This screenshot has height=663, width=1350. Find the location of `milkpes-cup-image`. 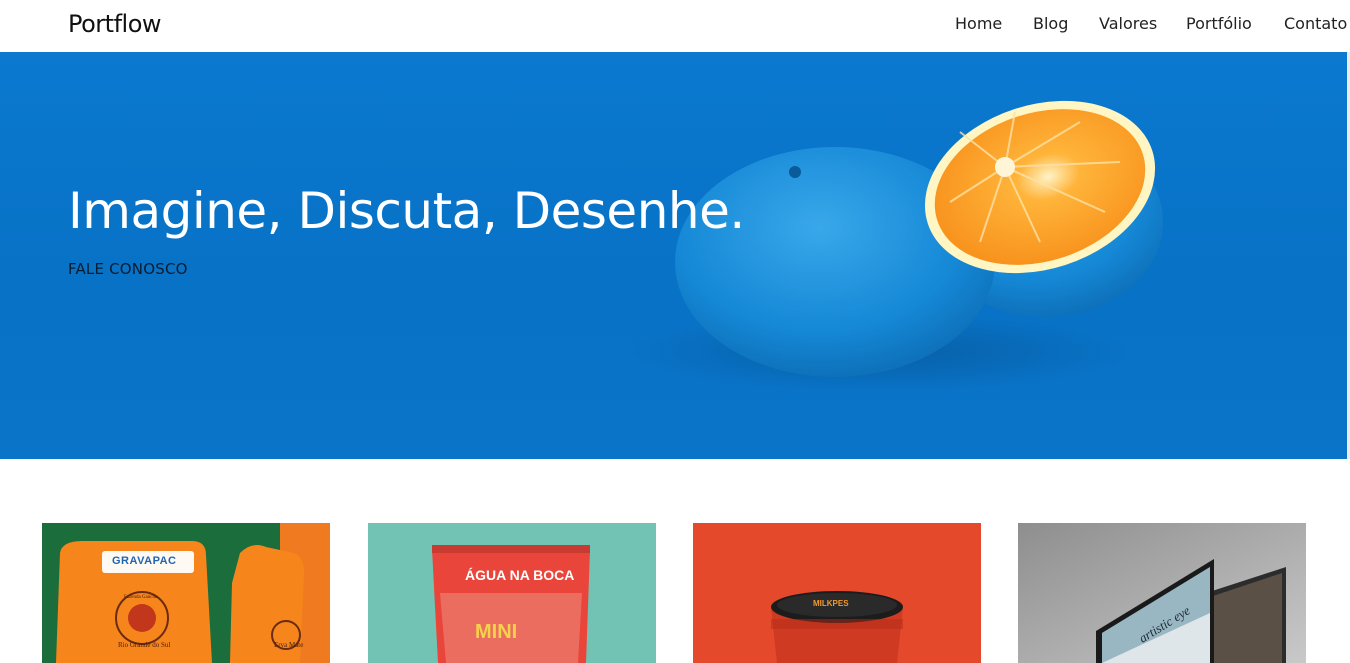

milkpes-cup-image is located at coordinates (837, 593).